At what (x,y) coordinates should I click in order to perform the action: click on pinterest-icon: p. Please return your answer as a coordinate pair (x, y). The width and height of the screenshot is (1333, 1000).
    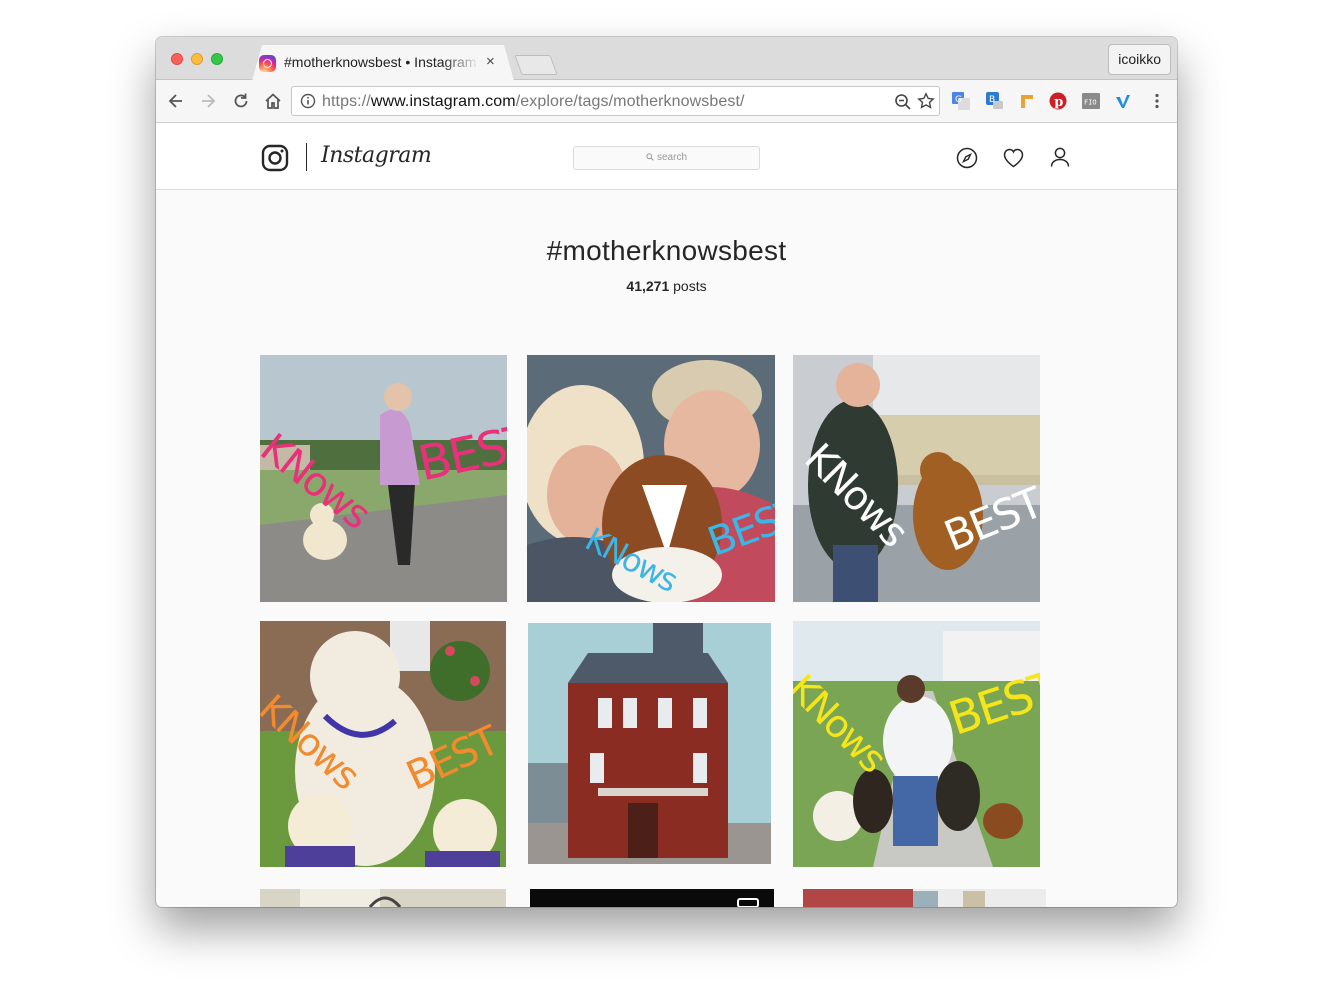
    Looking at the image, I should click on (1058, 101).